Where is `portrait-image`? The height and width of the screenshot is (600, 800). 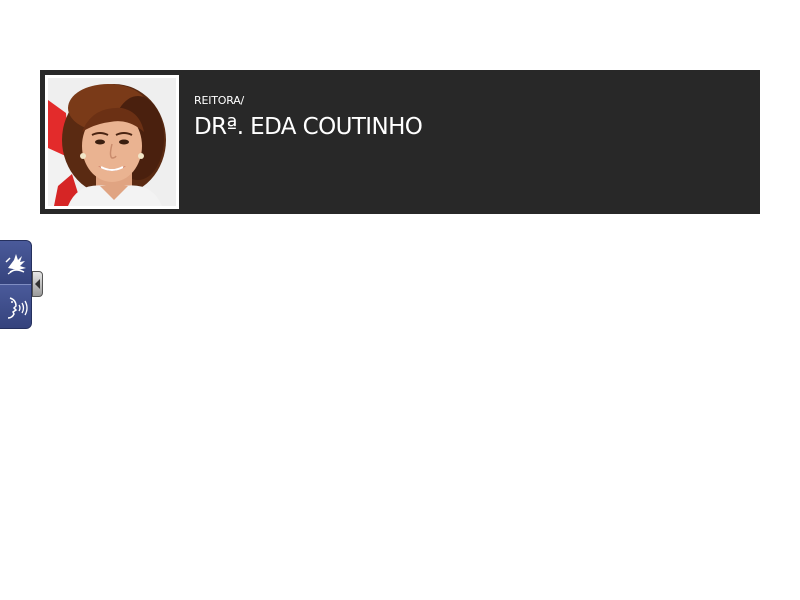 portrait-image is located at coordinates (112, 142).